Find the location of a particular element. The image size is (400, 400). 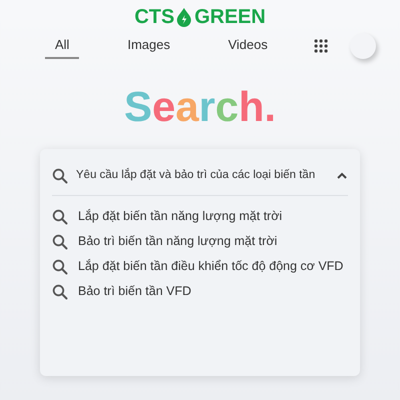

search-query: Yêu cầu lắp đặt và bảo trì của các loại biến tần is located at coordinates (196, 175).